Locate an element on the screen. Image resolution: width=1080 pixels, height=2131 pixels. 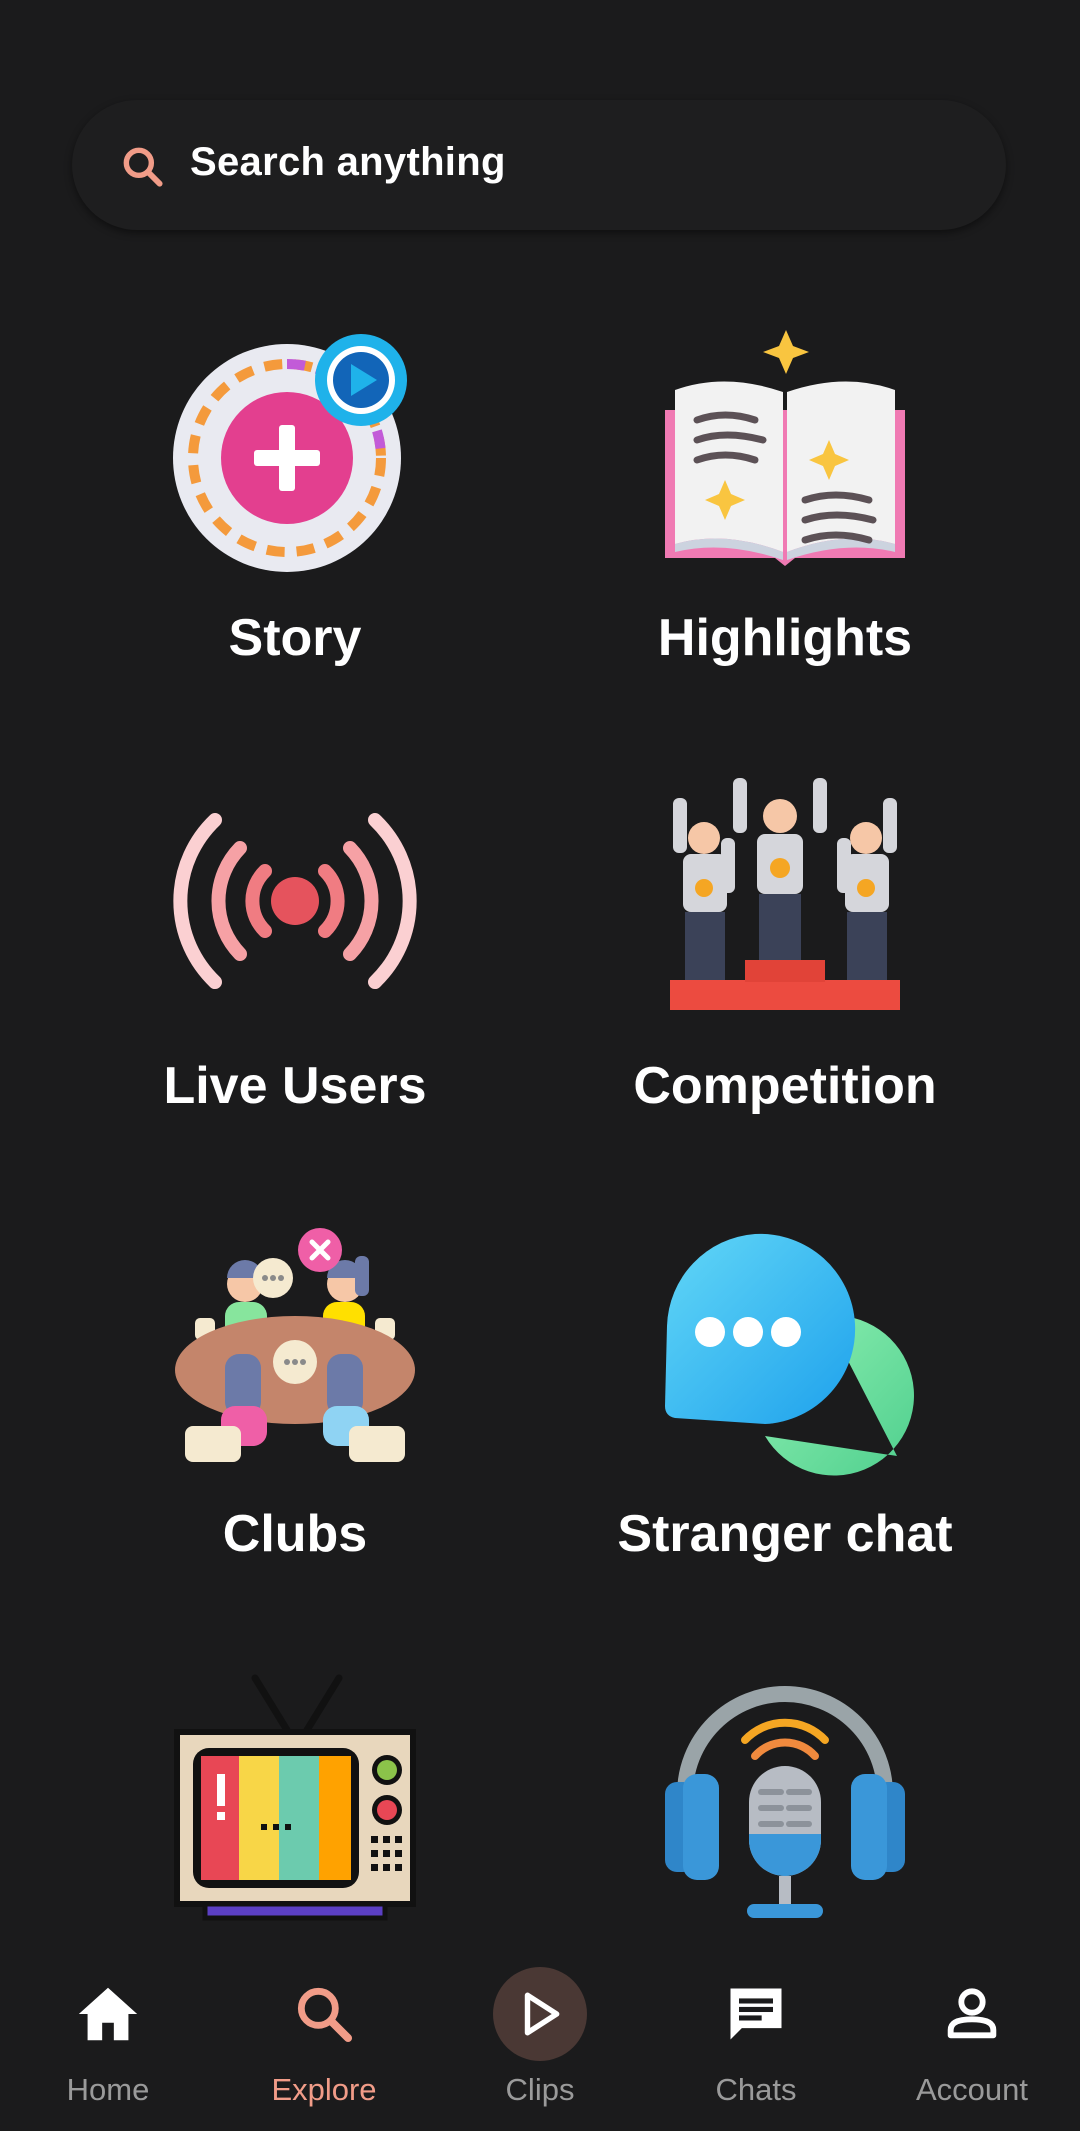
search-placeholder: Search anything is located at coordinates (348, 162).